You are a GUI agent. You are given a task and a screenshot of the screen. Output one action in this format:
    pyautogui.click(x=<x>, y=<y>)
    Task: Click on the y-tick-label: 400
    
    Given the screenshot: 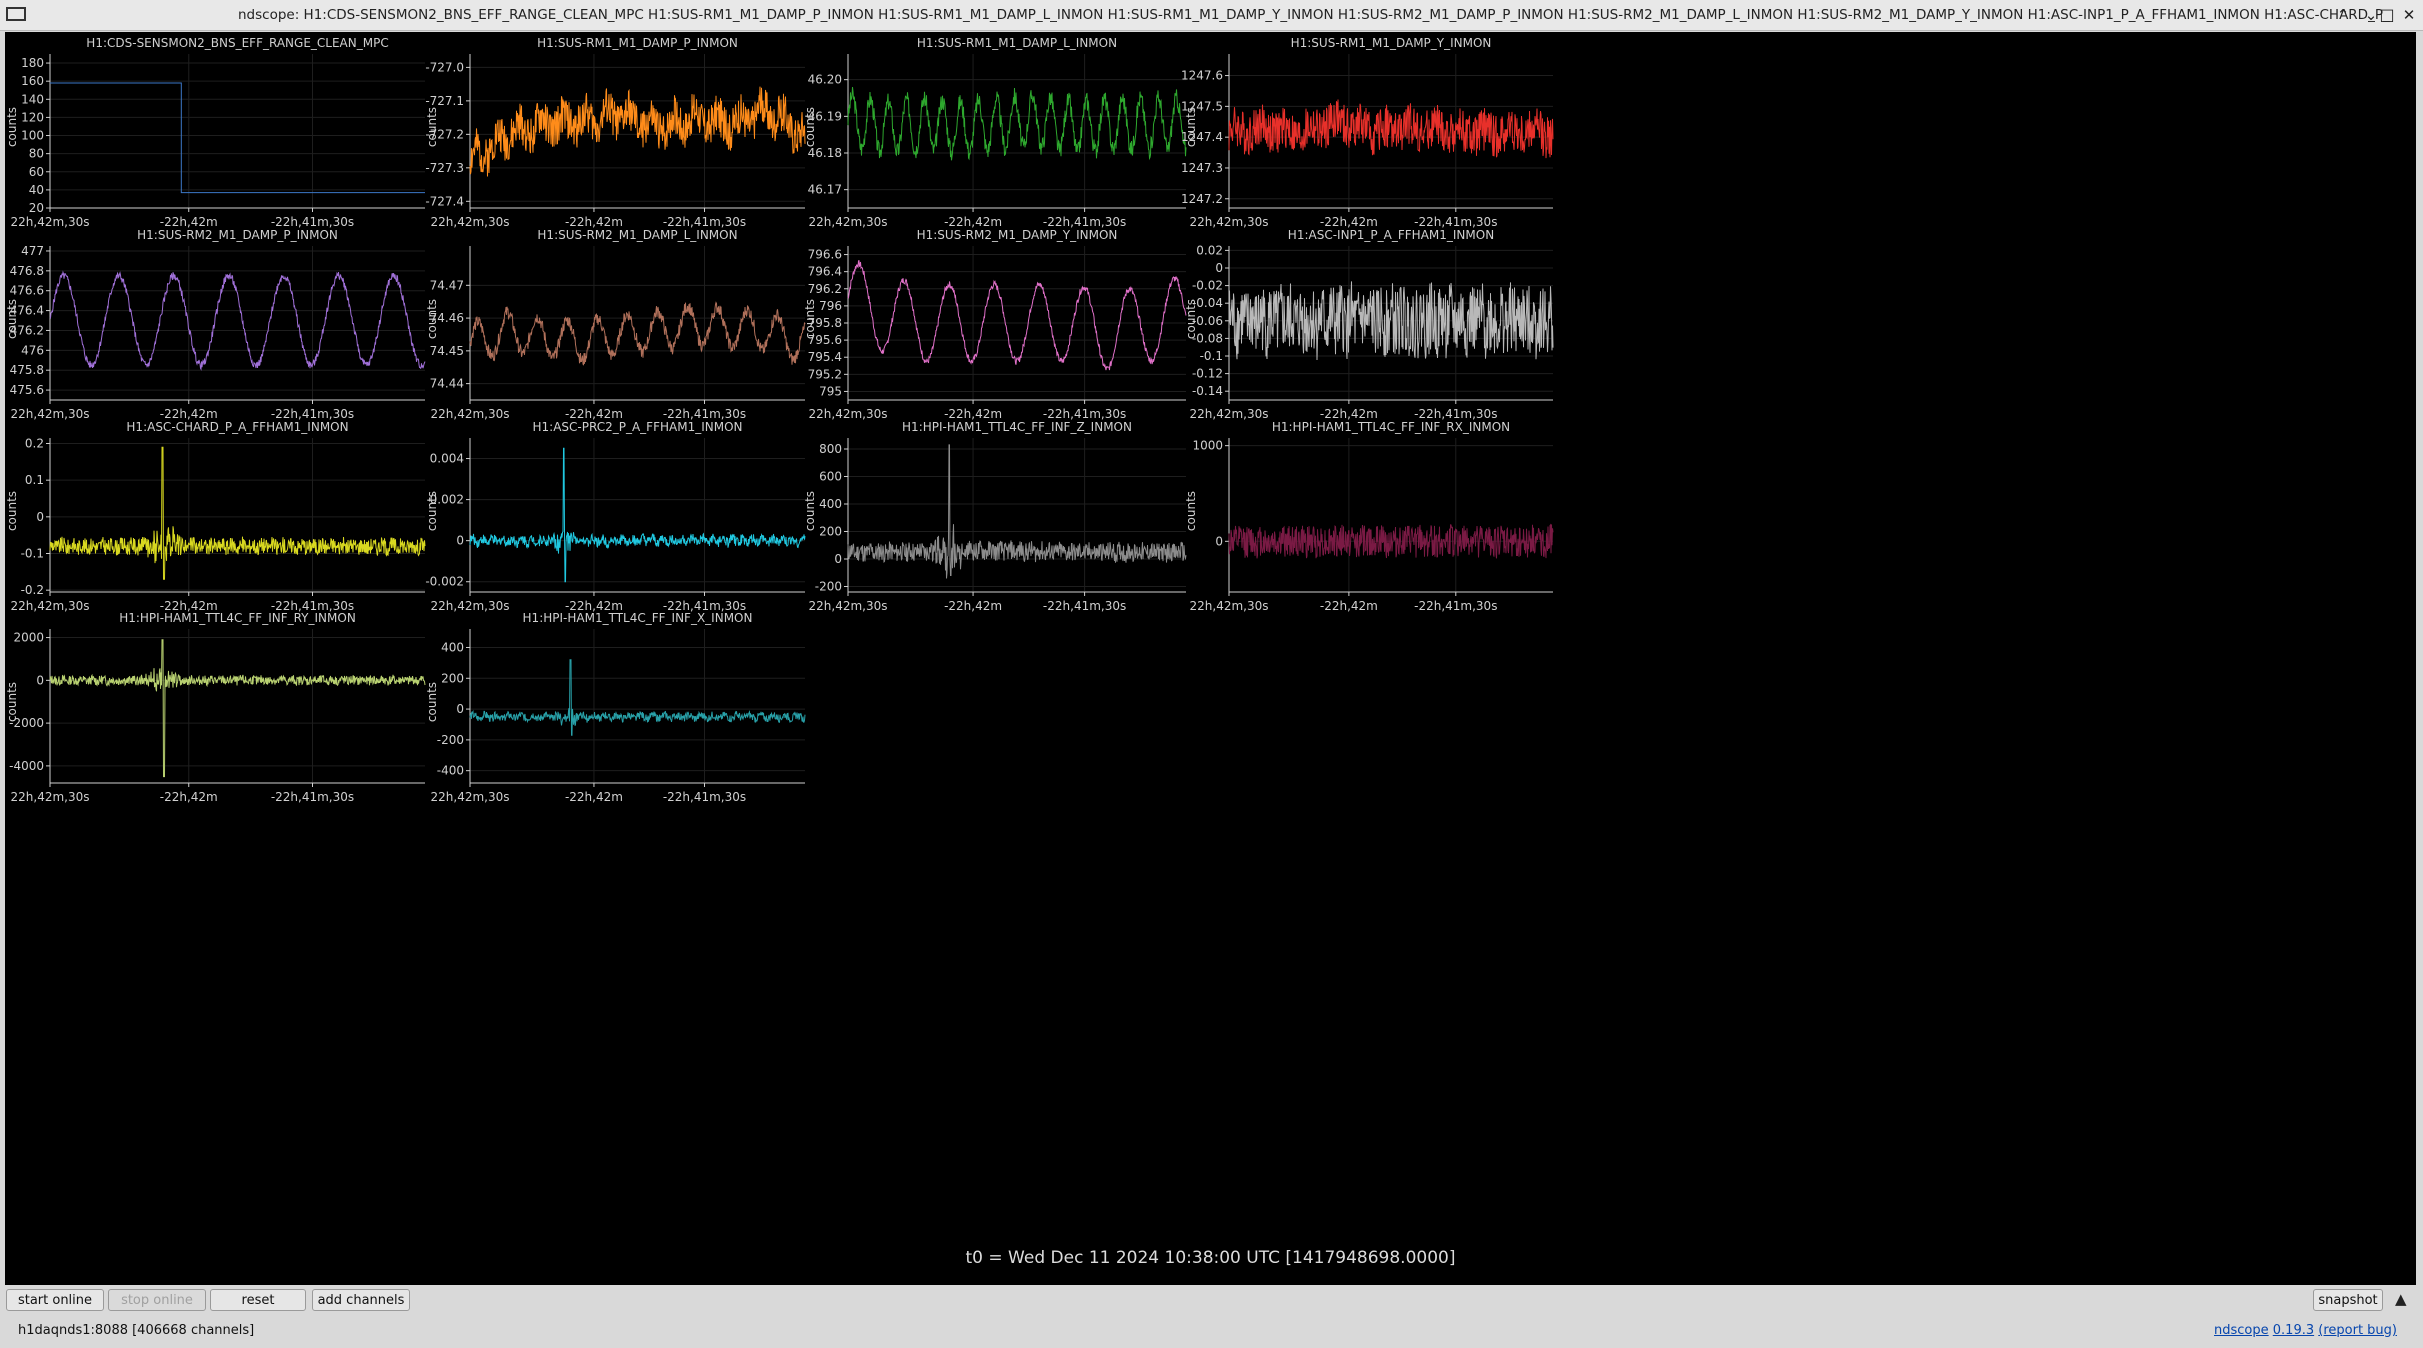 What is the action you would take?
    pyautogui.click(x=830, y=504)
    